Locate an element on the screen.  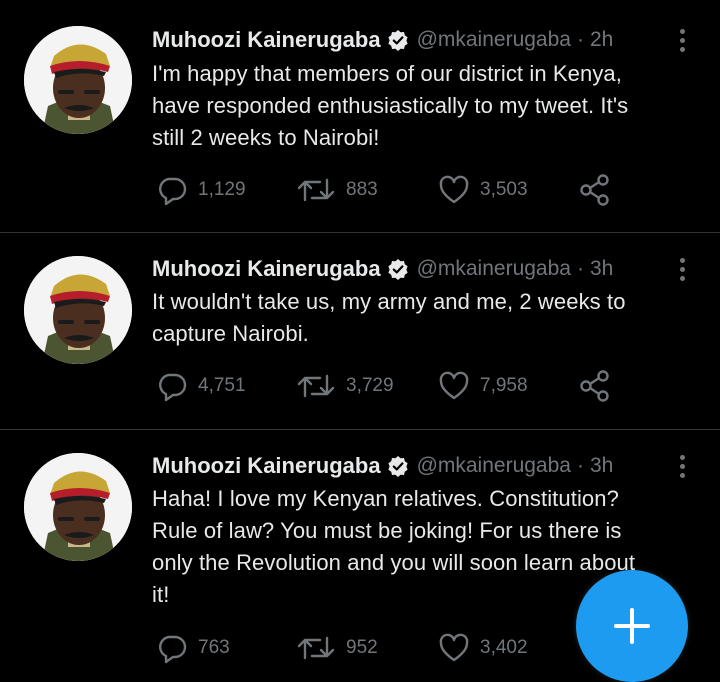
reply-count: 4,751 is located at coordinates (222, 385).